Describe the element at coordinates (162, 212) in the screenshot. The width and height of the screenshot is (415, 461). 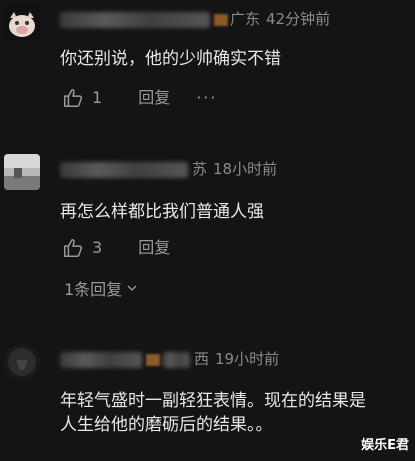
I see `comment-text: 再怎么样都比我们普通人强` at that location.